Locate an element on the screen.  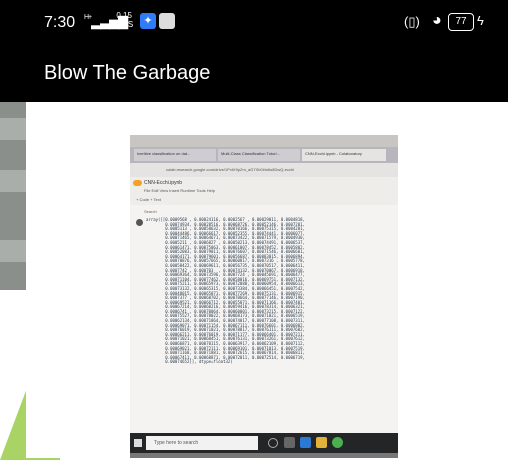
file-explorer-icon is located at coordinates (321, 442).